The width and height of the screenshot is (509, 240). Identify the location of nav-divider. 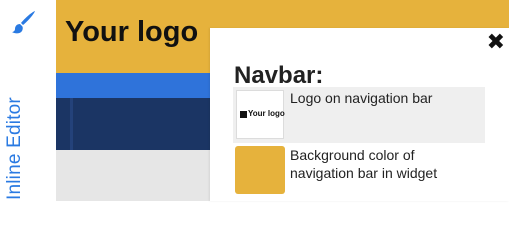
(71, 124).